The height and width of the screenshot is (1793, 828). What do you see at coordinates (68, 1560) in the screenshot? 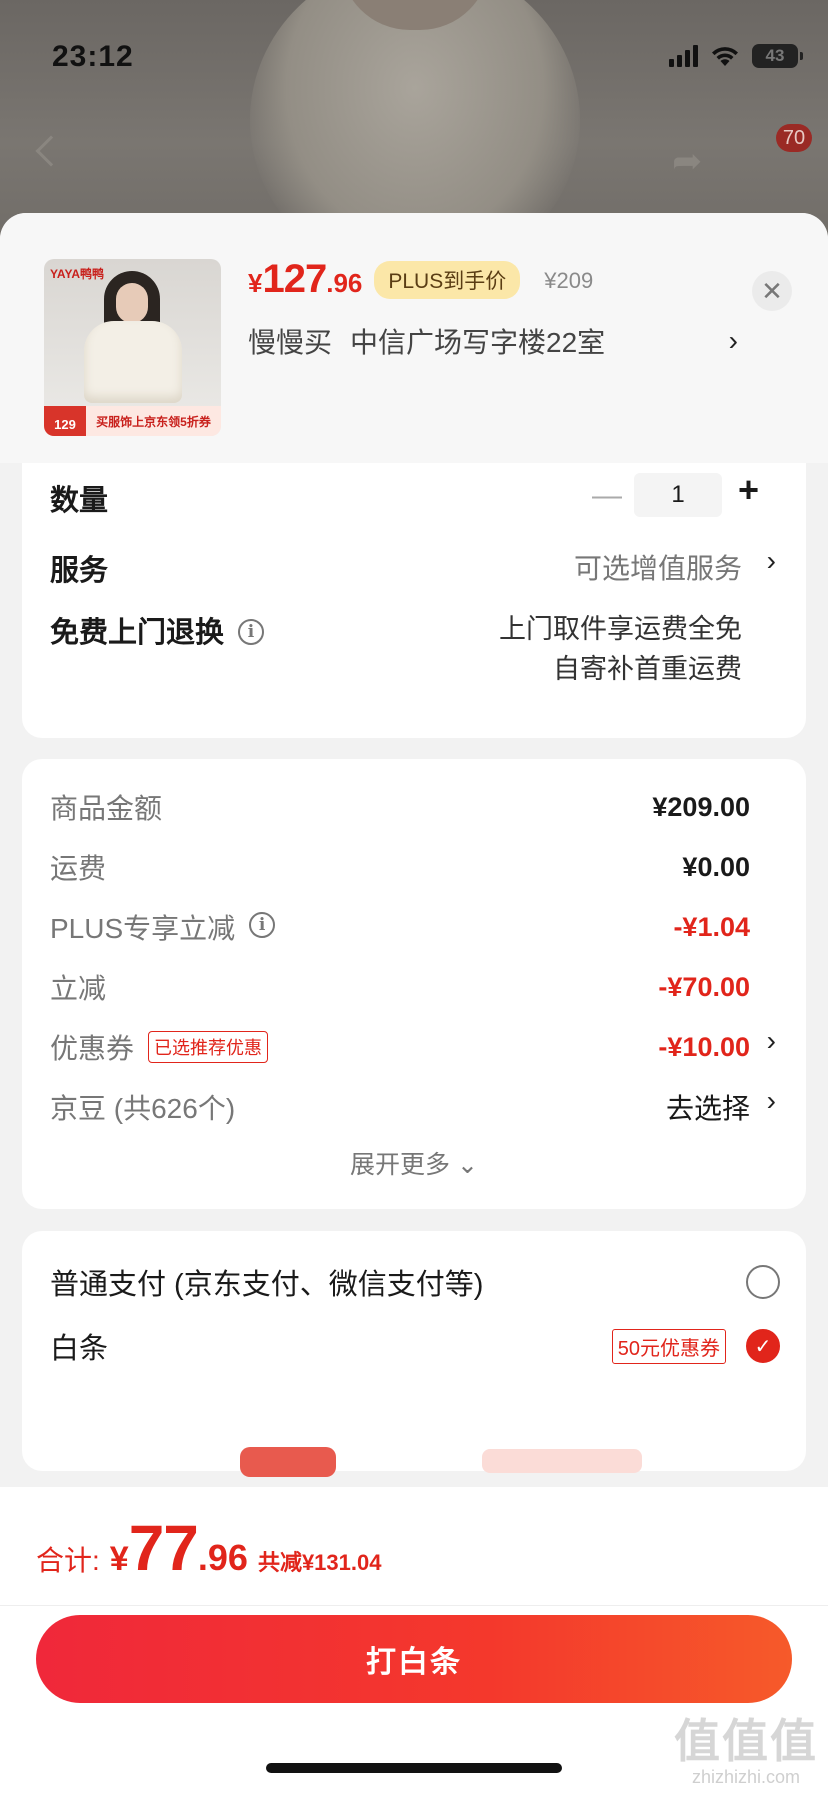
I see `total-label: 合计:` at bounding box center [68, 1560].